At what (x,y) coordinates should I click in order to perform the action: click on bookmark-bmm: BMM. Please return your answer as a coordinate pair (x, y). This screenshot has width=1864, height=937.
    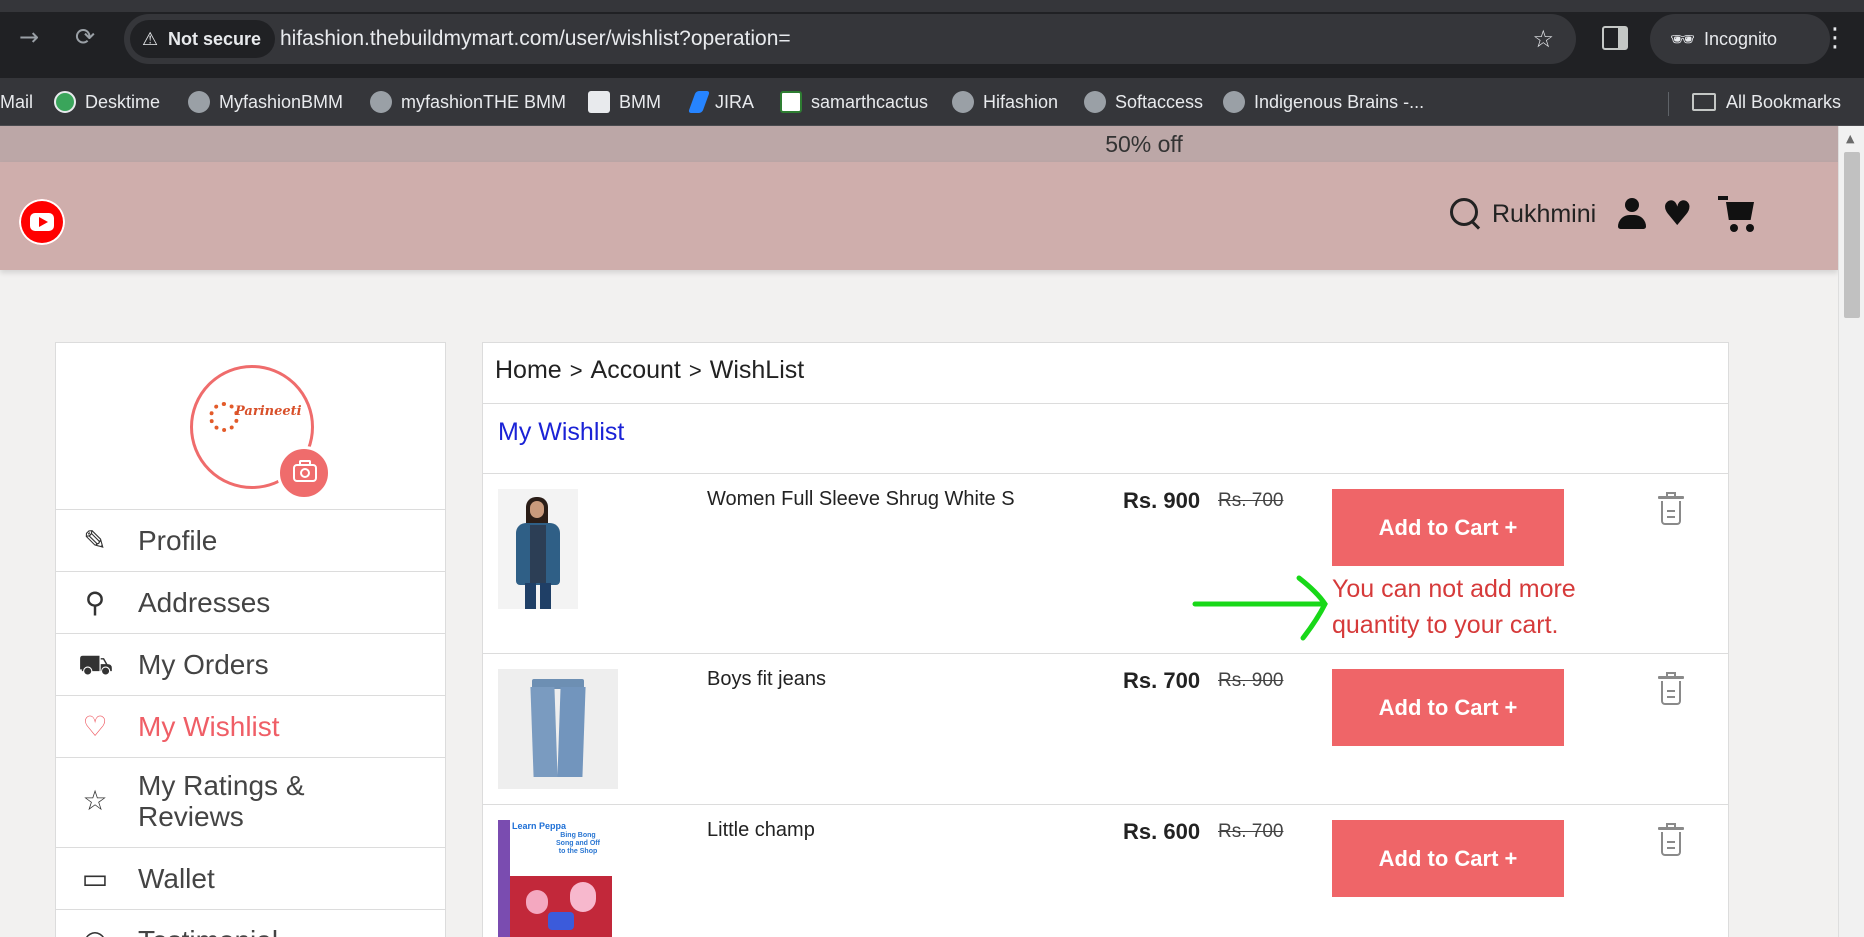
    Looking at the image, I should click on (624, 102).